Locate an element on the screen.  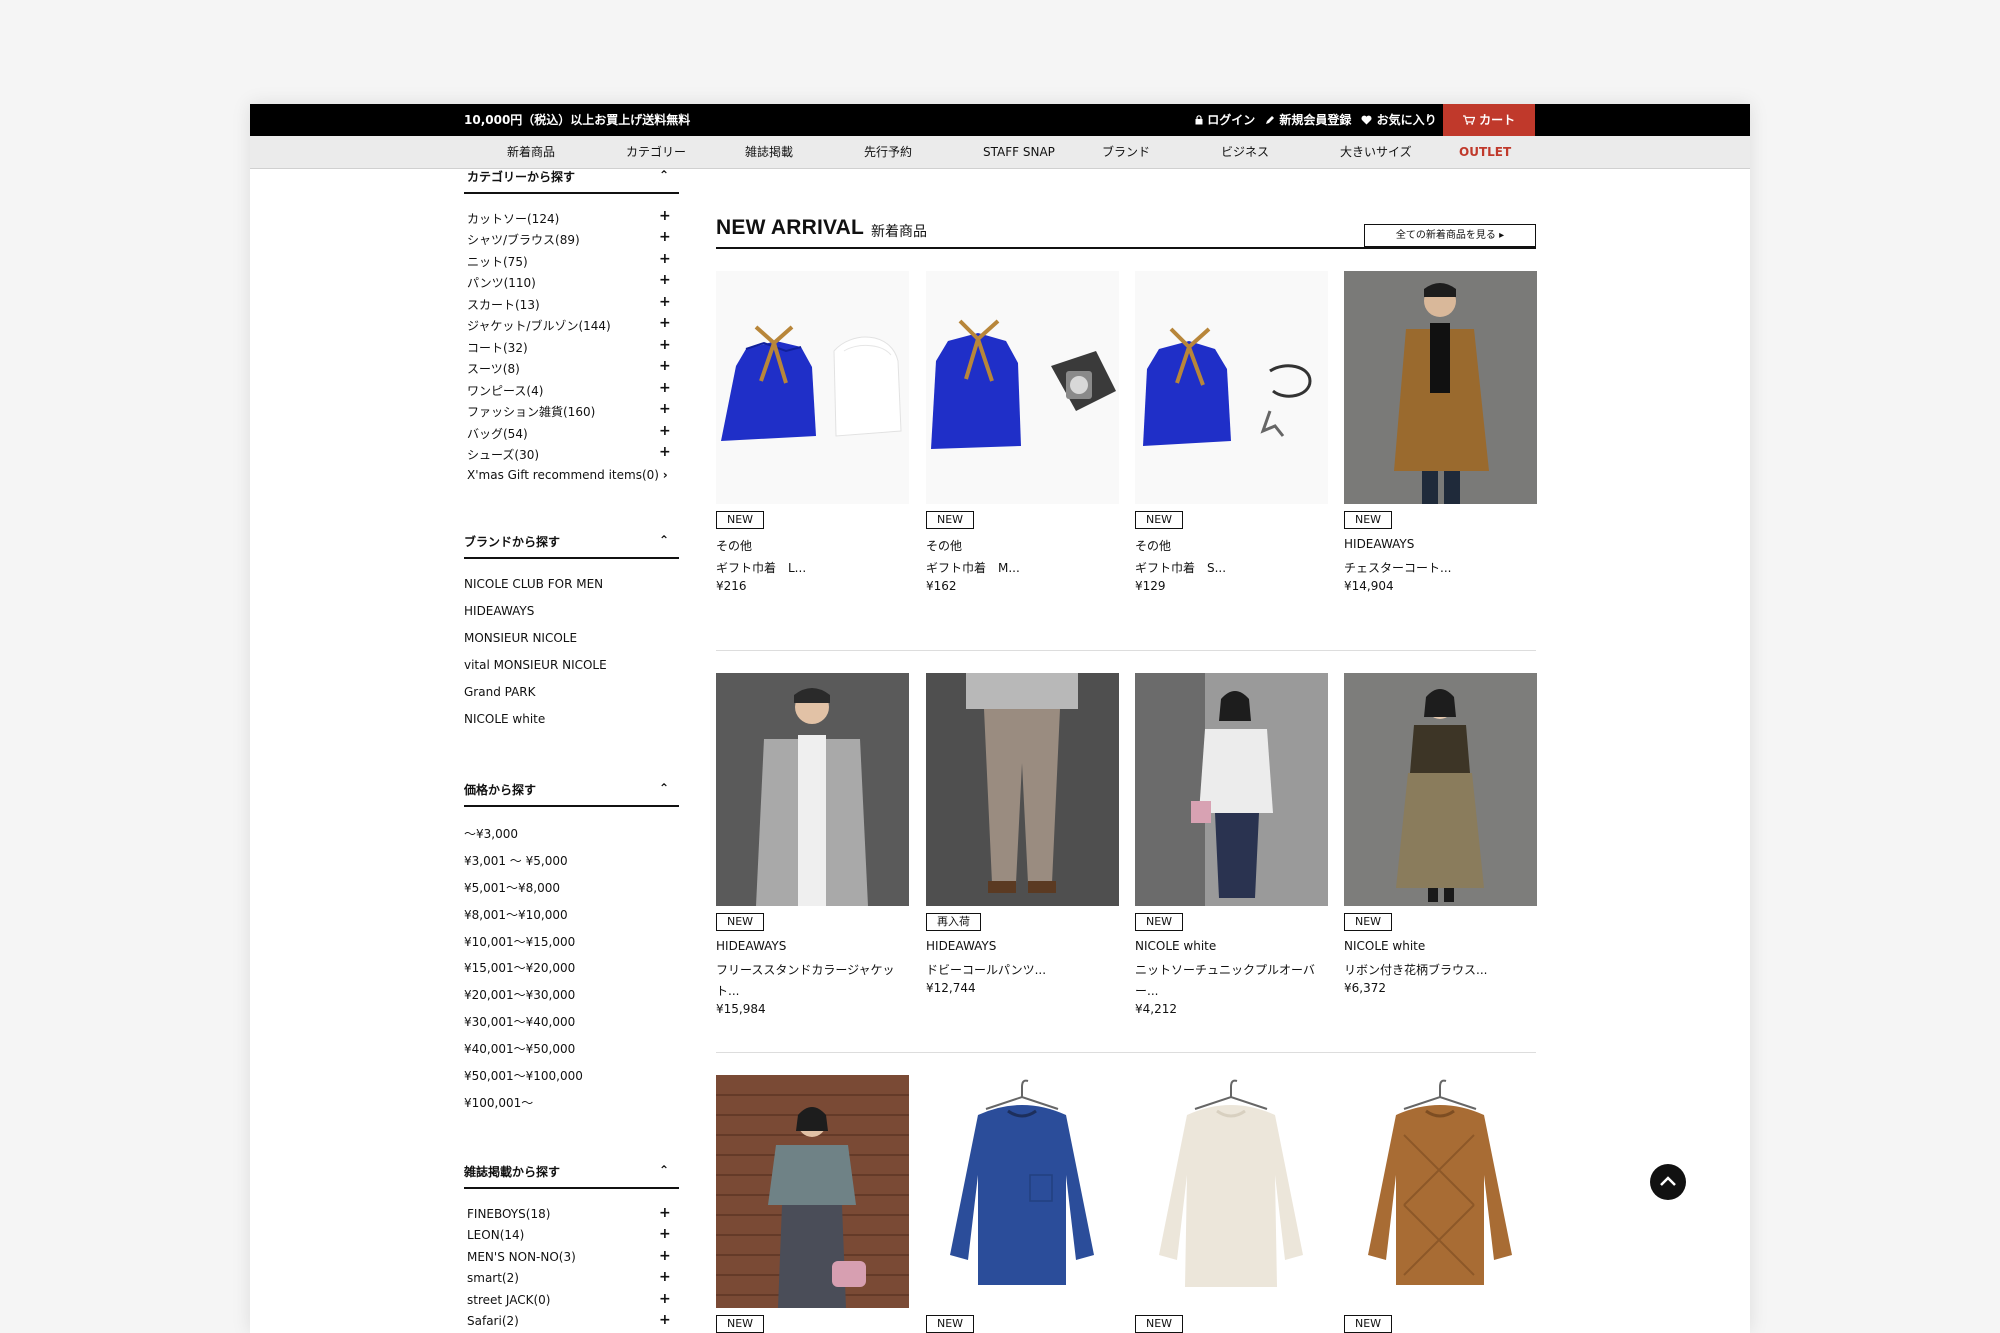
product-card: NEW HIDEAWAYS チェスターコート... ¥14,904 is located at coordinates (1440, 432).